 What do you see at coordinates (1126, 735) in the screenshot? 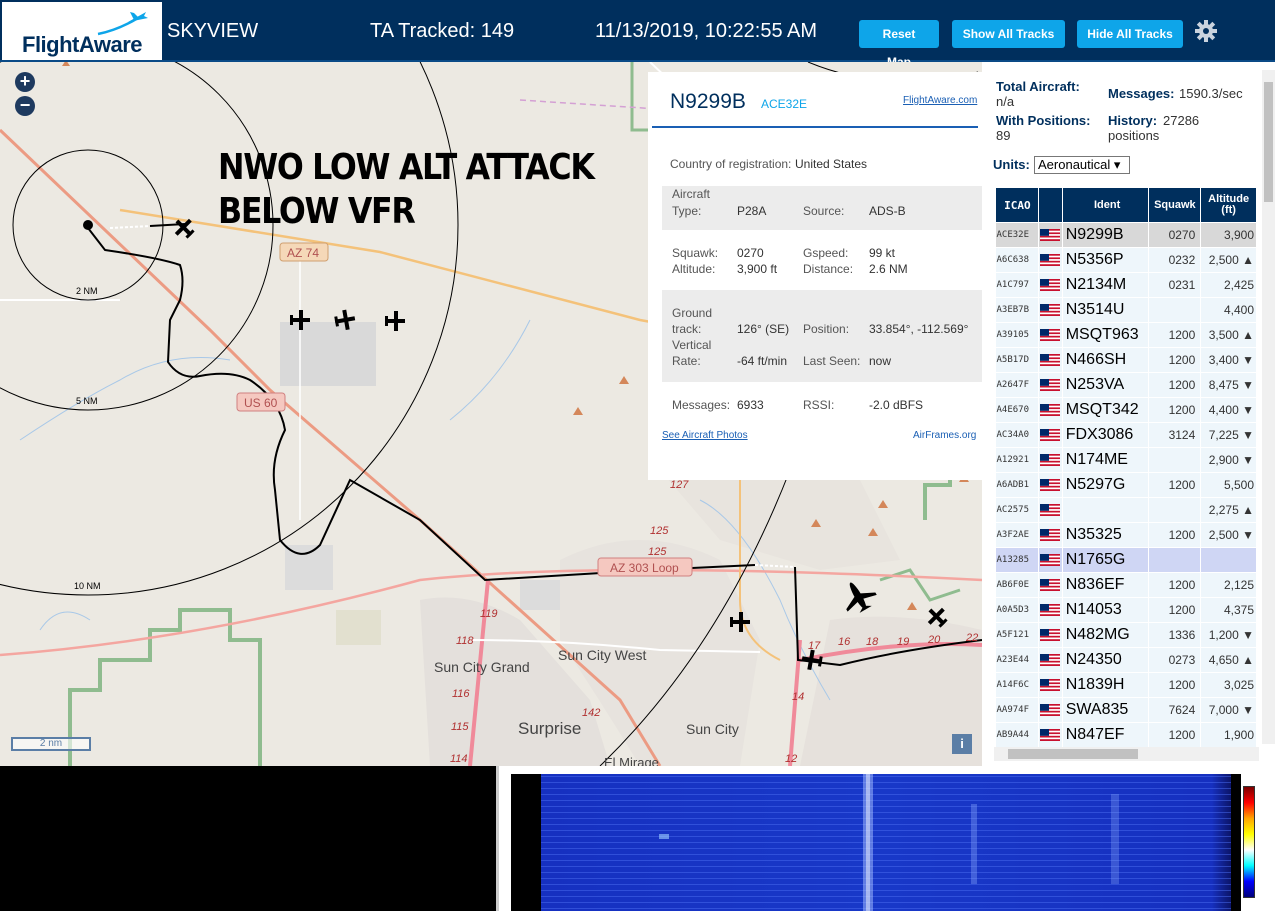
I see `table-row: AB9A44 N847EF 1200 1,900` at bounding box center [1126, 735].